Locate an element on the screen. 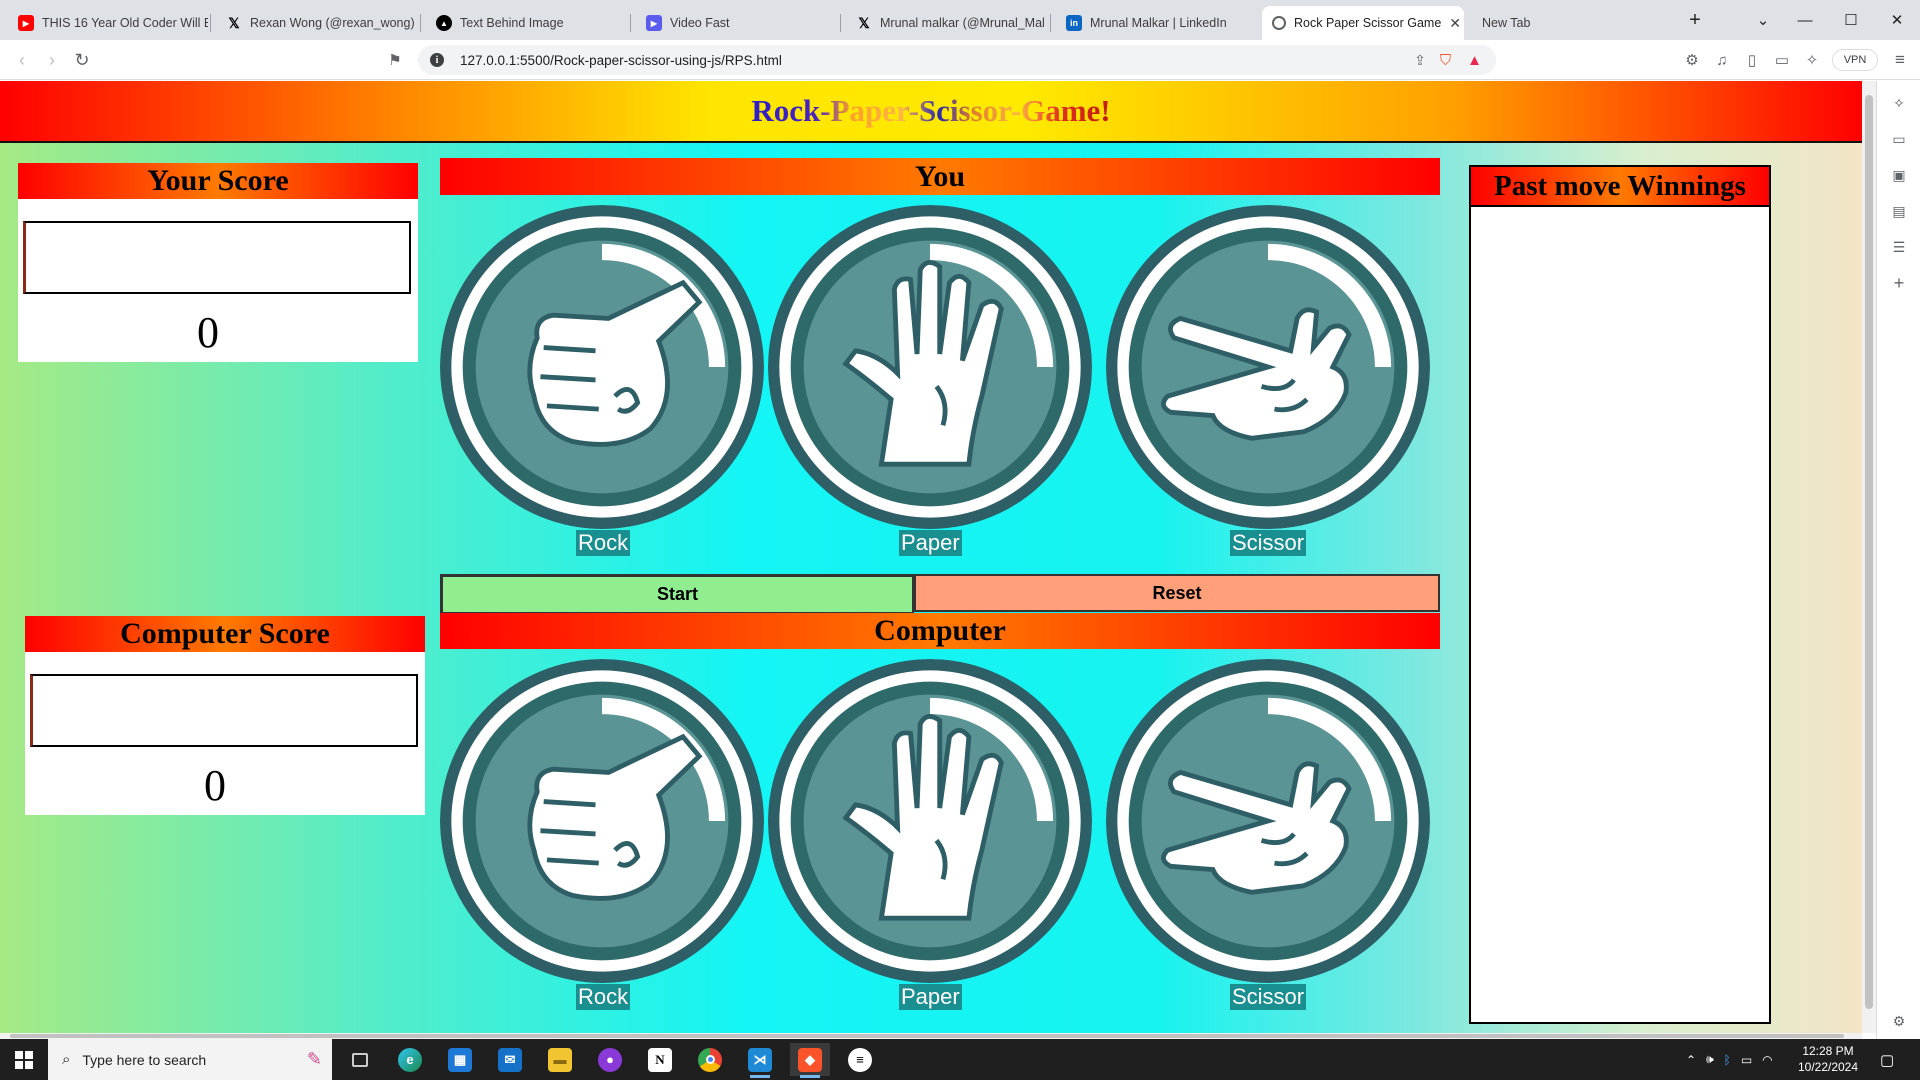 The width and height of the screenshot is (1920, 1080). close-window-icon: ✕ is located at coordinates (1897, 20).